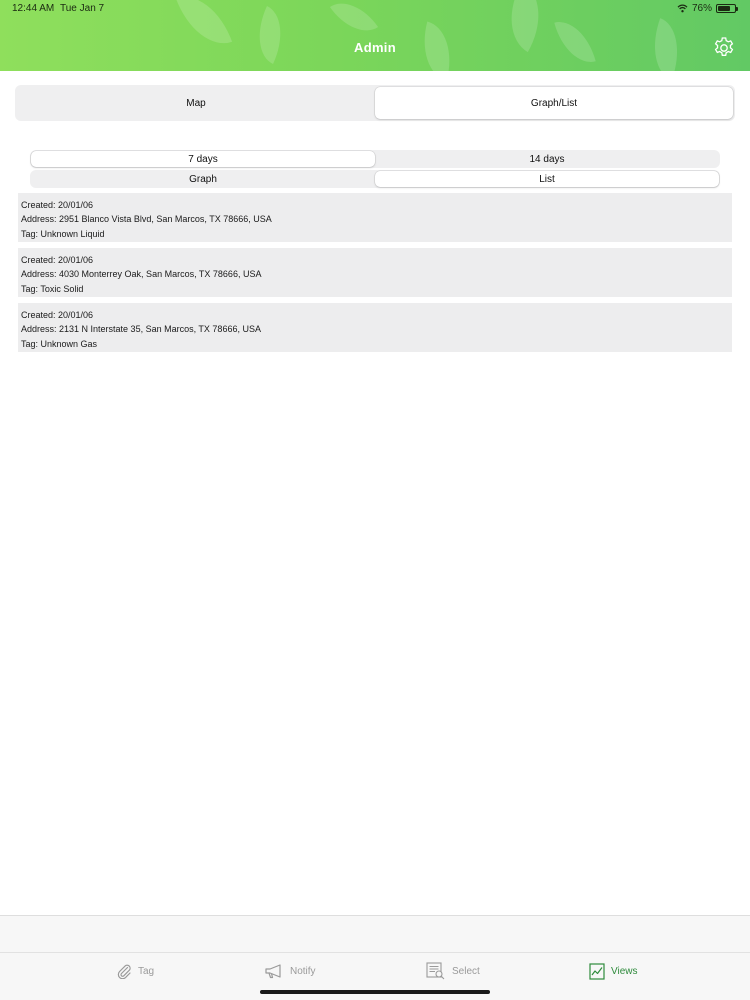 The width and height of the screenshot is (750, 1000). I want to click on app-header: 12:44 AM Tue Jan 7 76% Admin, so click(375, 35).